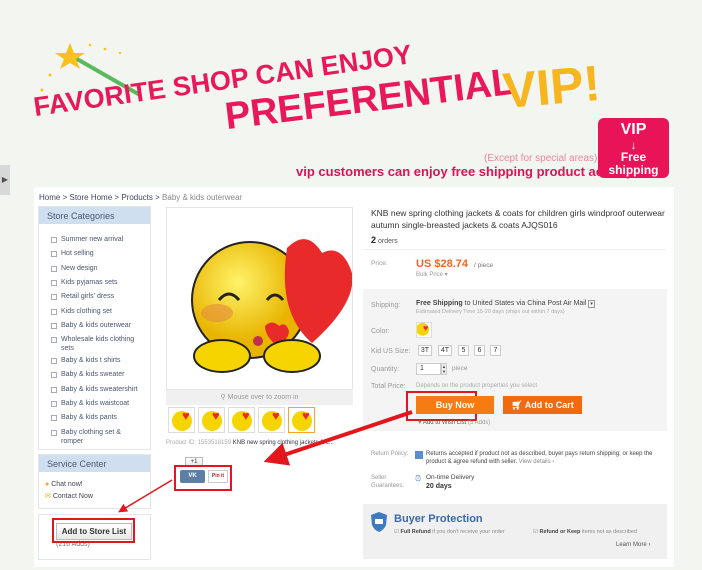 This screenshot has width=702, height=570. What do you see at coordinates (425, 350) in the screenshot?
I see `size-option: 3T` at bounding box center [425, 350].